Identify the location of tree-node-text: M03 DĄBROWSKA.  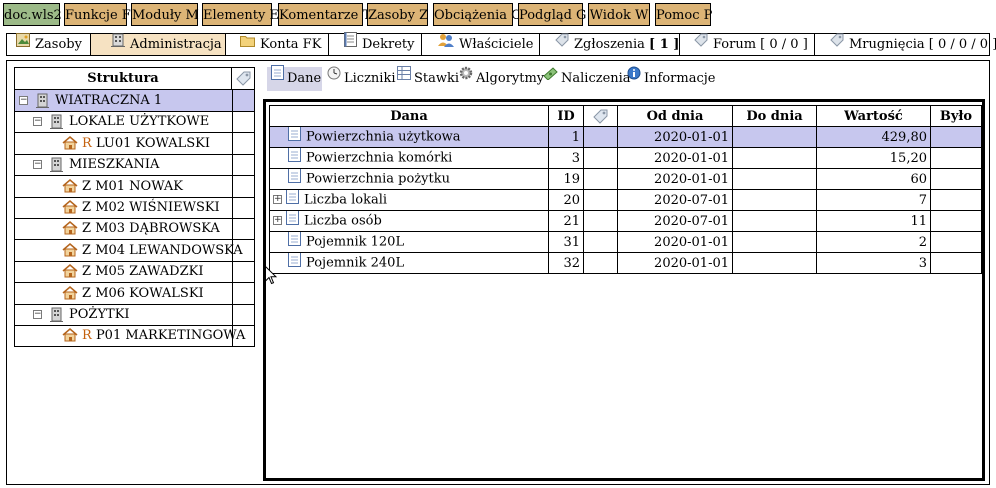
(157, 229).